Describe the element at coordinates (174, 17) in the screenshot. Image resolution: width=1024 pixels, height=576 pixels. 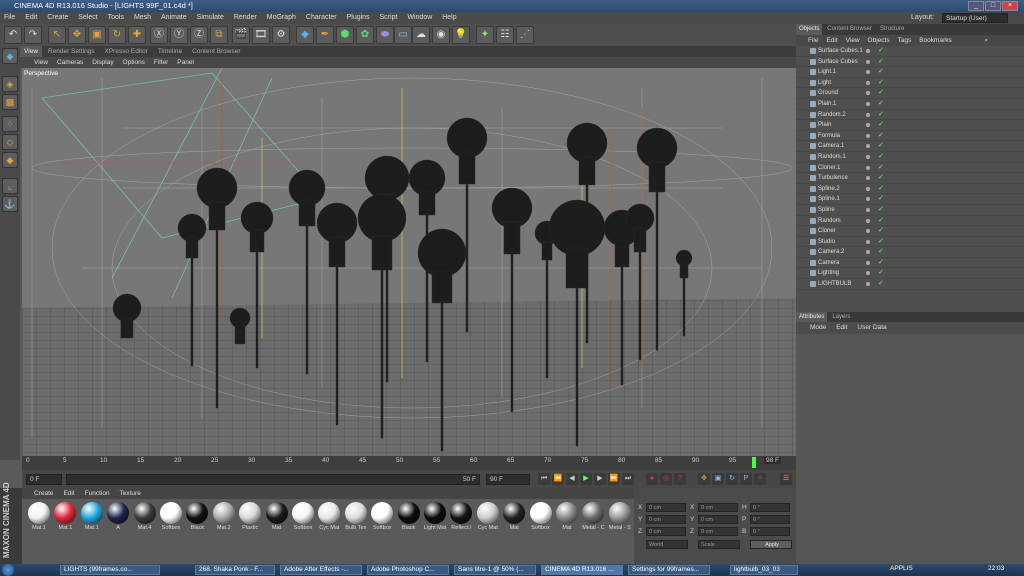
I see `menu-animate: Animate` at that location.